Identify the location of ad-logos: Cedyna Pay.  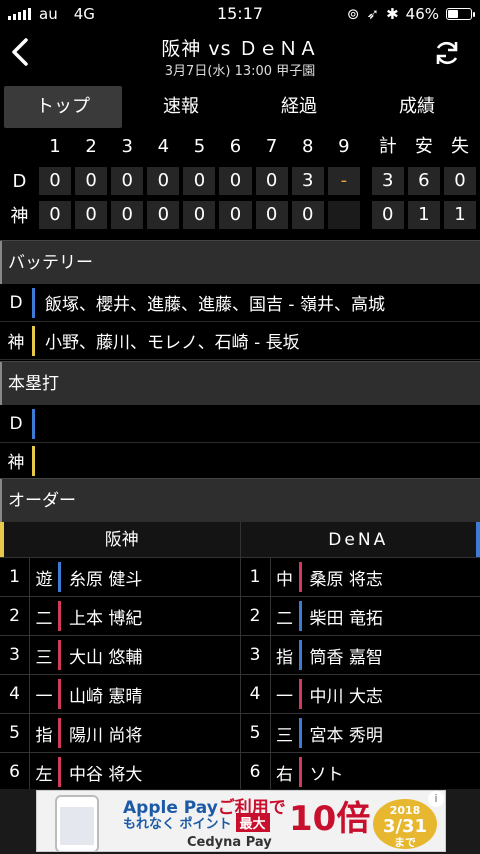
(229, 842).